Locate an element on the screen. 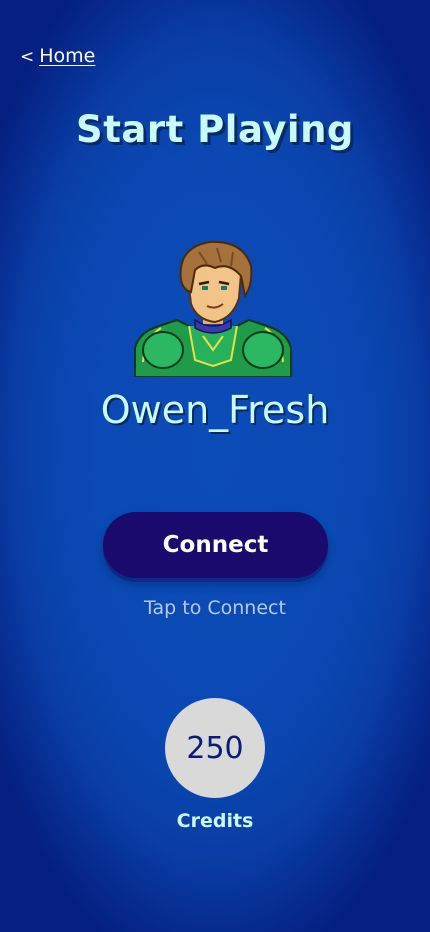 The width and height of the screenshot is (430, 932). credits-value: 250 is located at coordinates (215, 748).